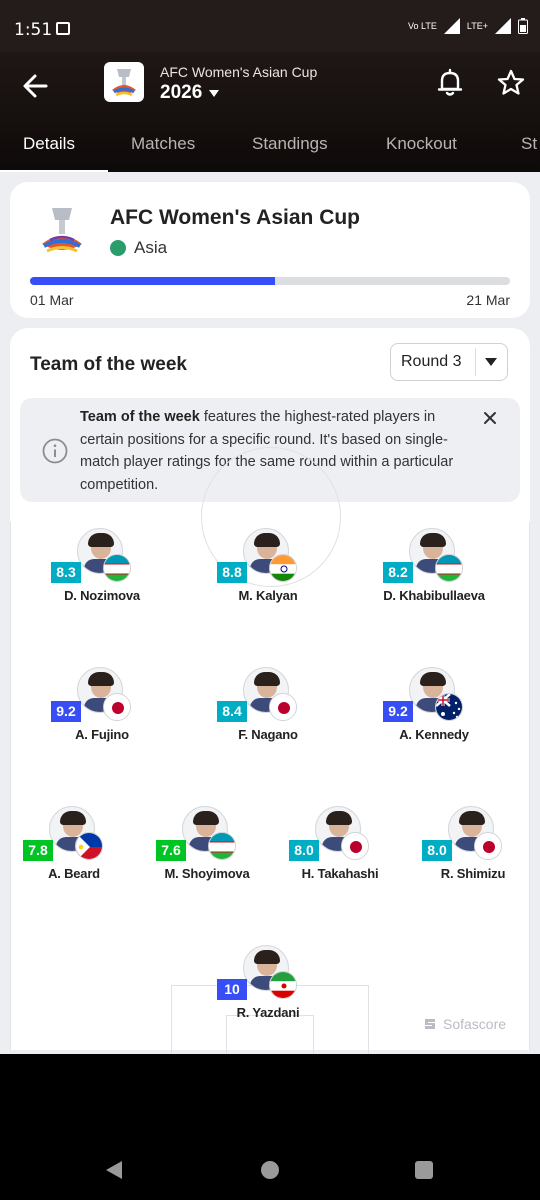 Image resolution: width=540 pixels, height=1200 pixels. I want to click on player-rating: 8.8, so click(232, 572).